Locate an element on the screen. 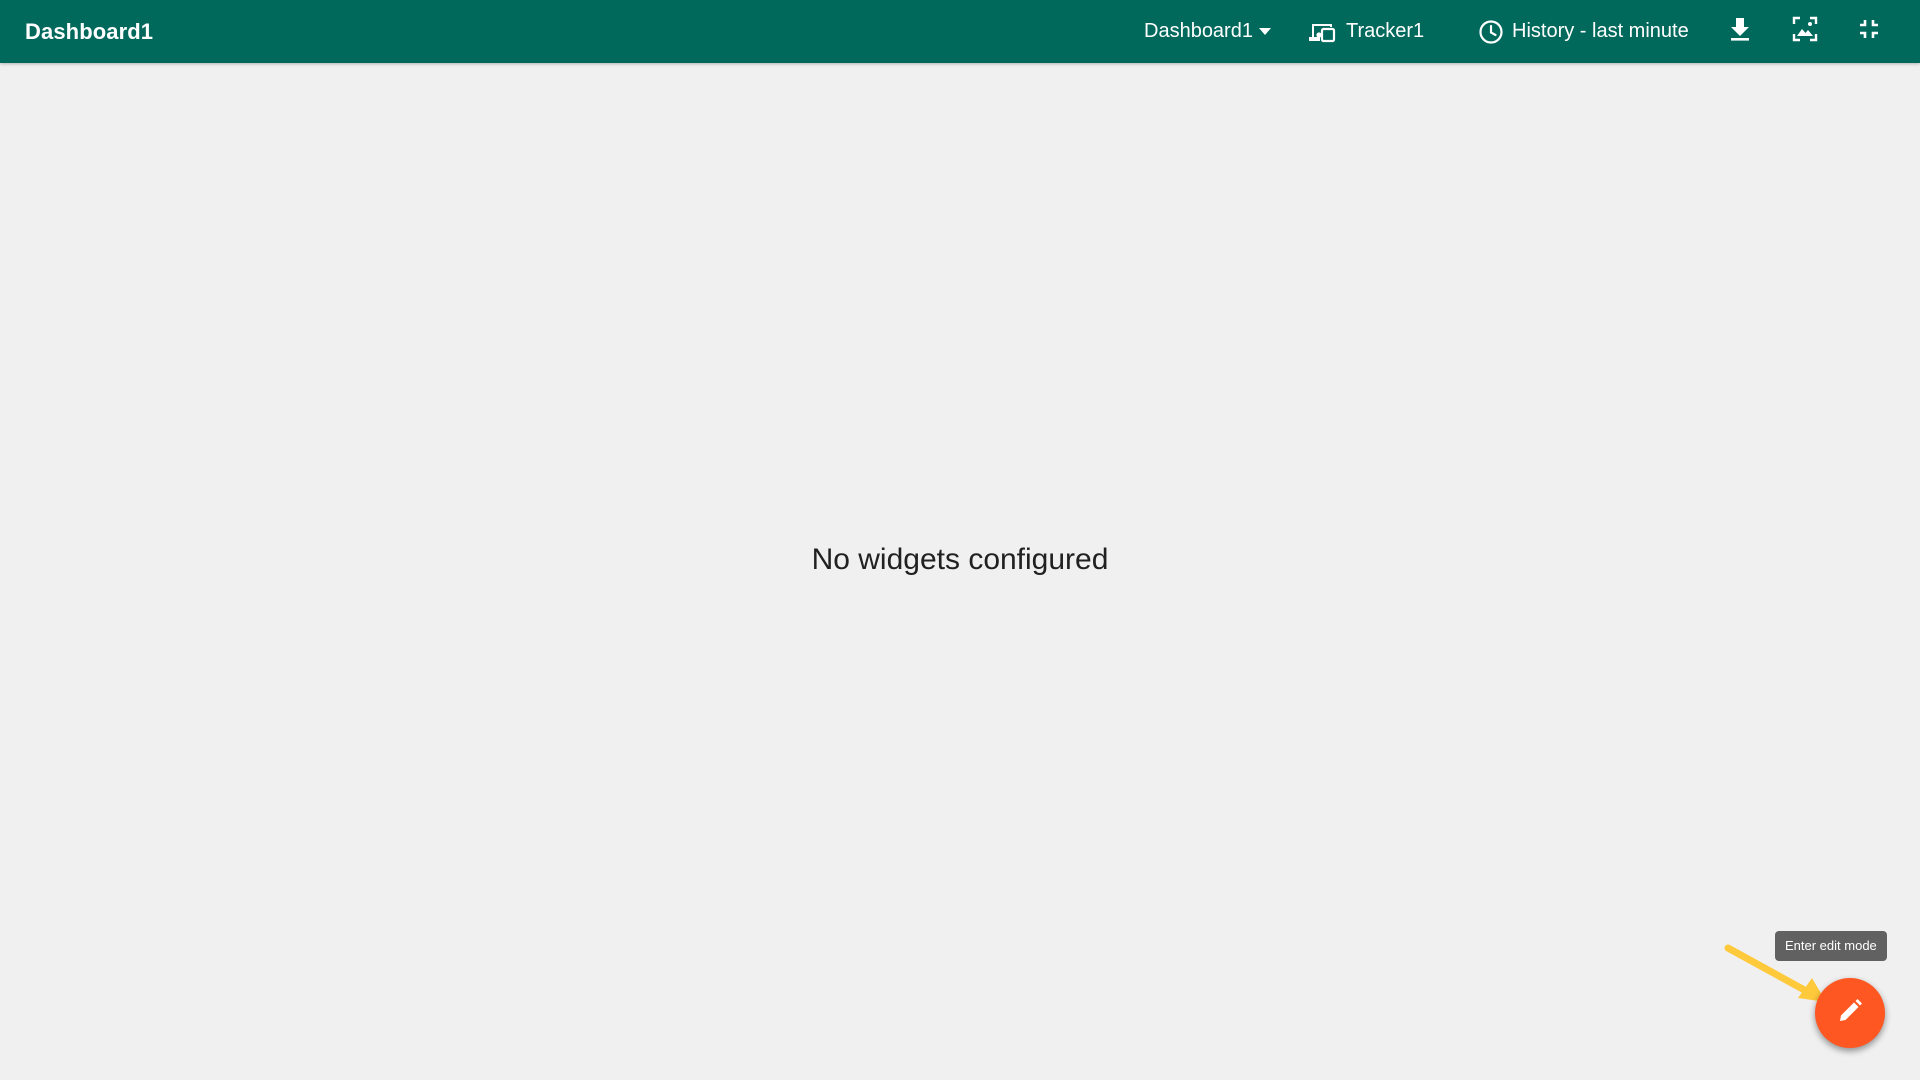 The image size is (1920, 1080). caret-down-icon is located at coordinates (1264, 31).